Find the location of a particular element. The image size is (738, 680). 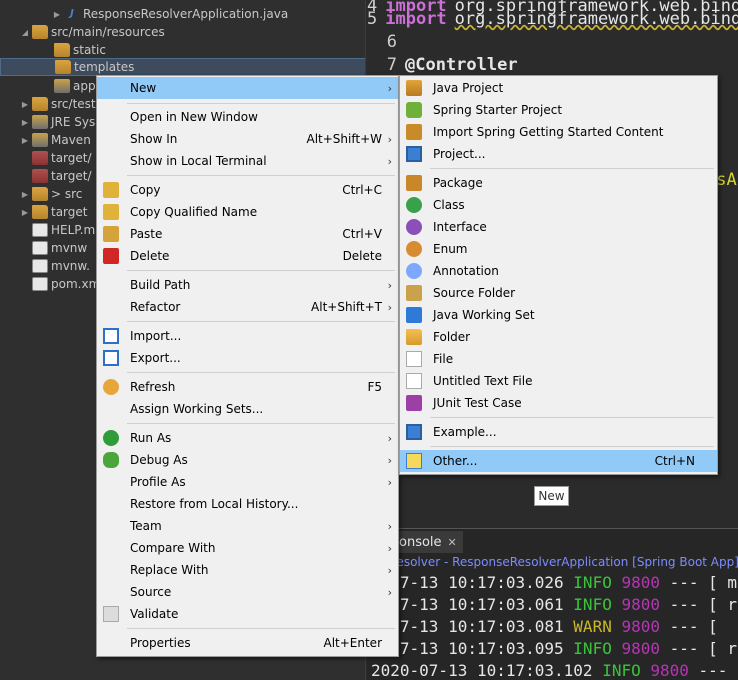

code-keyword: import is located at coordinates (416, 18).